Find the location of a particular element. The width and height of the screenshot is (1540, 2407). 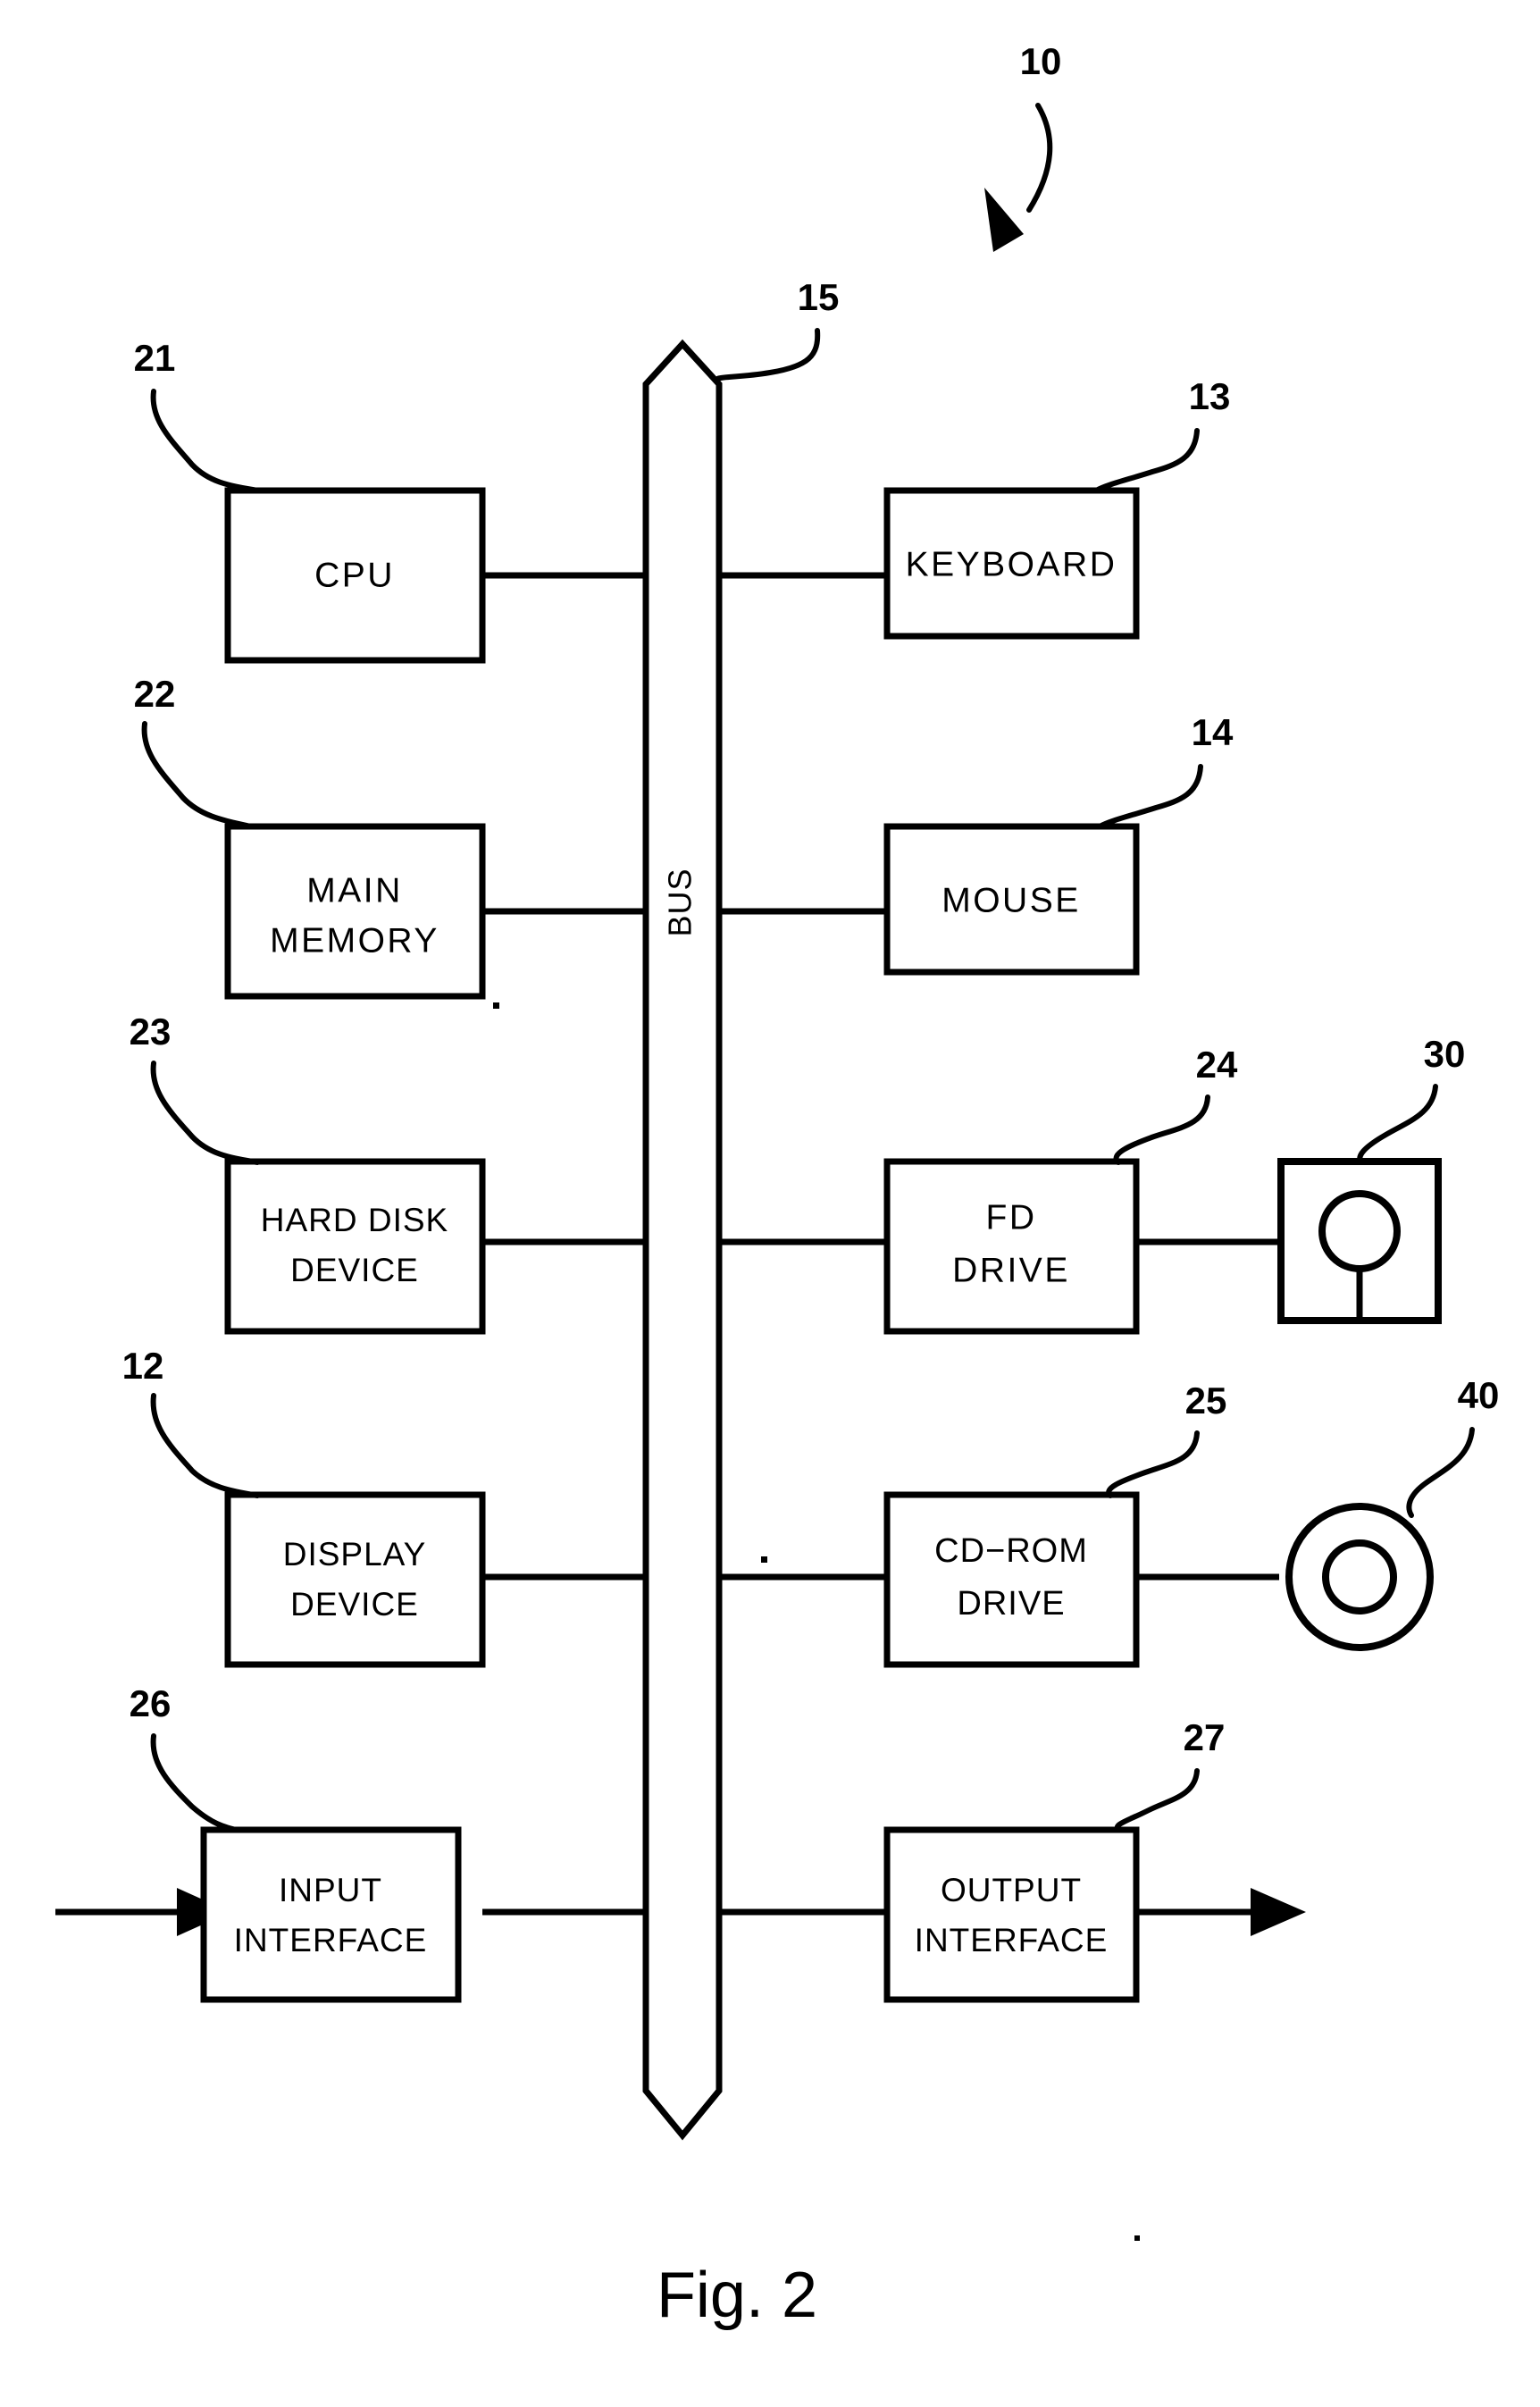

block-hard-disk-device-label-line1: HARD DISK is located at coordinates (355, 1220).